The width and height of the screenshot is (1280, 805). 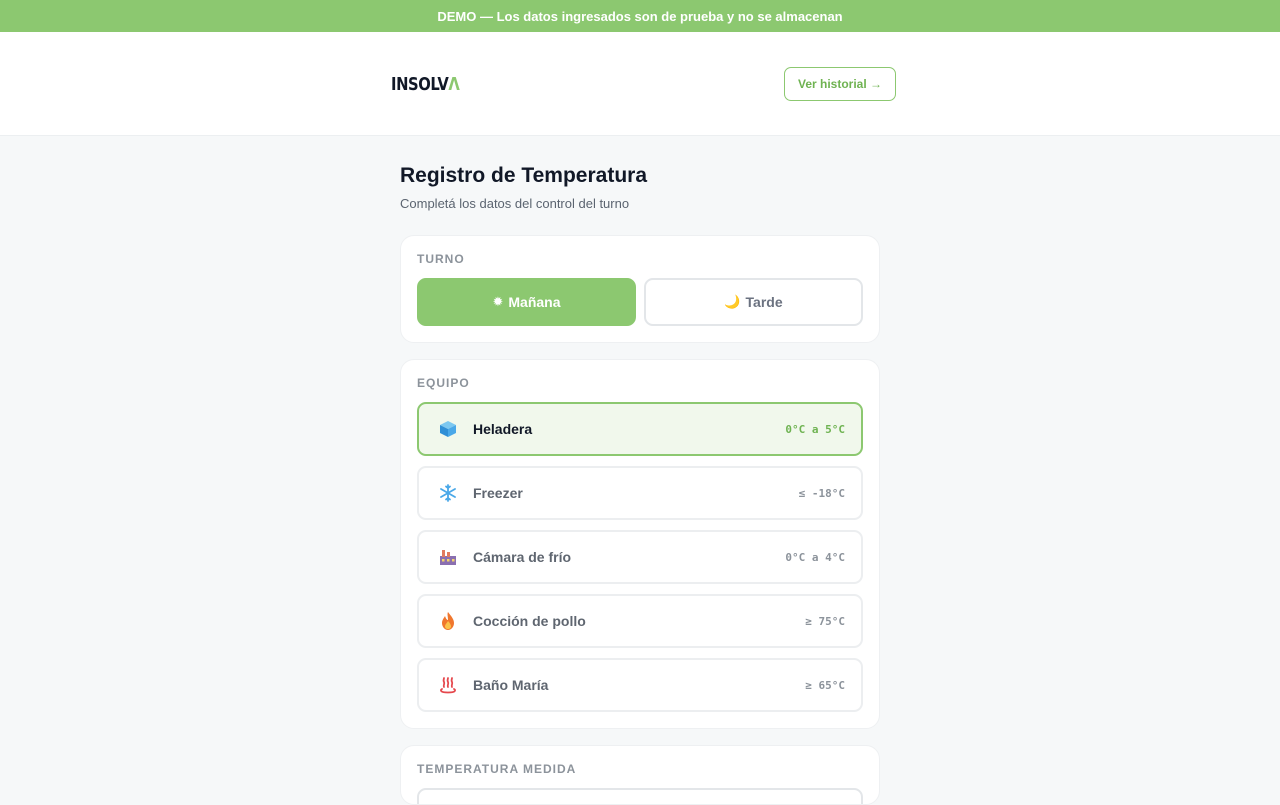 What do you see at coordinates (448, 493) in the screenshot?
I see `snowflake-icon` at bounding box center [448, 493].